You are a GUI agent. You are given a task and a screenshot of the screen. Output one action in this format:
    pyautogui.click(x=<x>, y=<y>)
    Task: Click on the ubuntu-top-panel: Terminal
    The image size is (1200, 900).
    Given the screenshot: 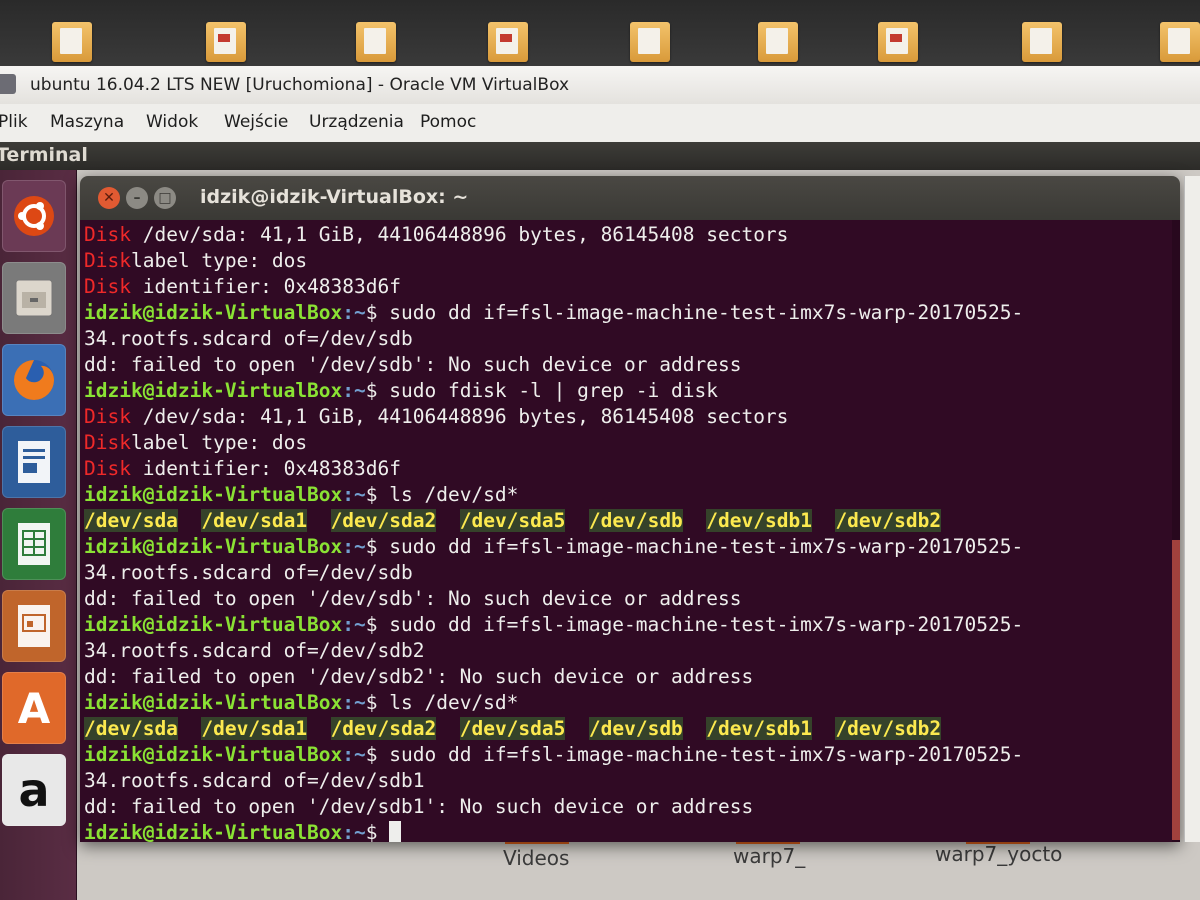 What is the action you would take?
    pyautogui.click(x=600, y=156)
    